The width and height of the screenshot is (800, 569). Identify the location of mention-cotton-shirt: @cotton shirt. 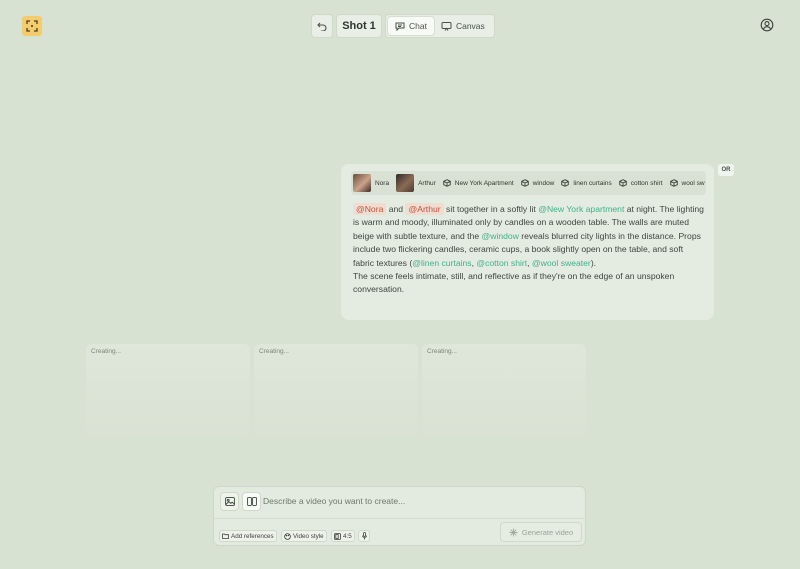
(501, 263).